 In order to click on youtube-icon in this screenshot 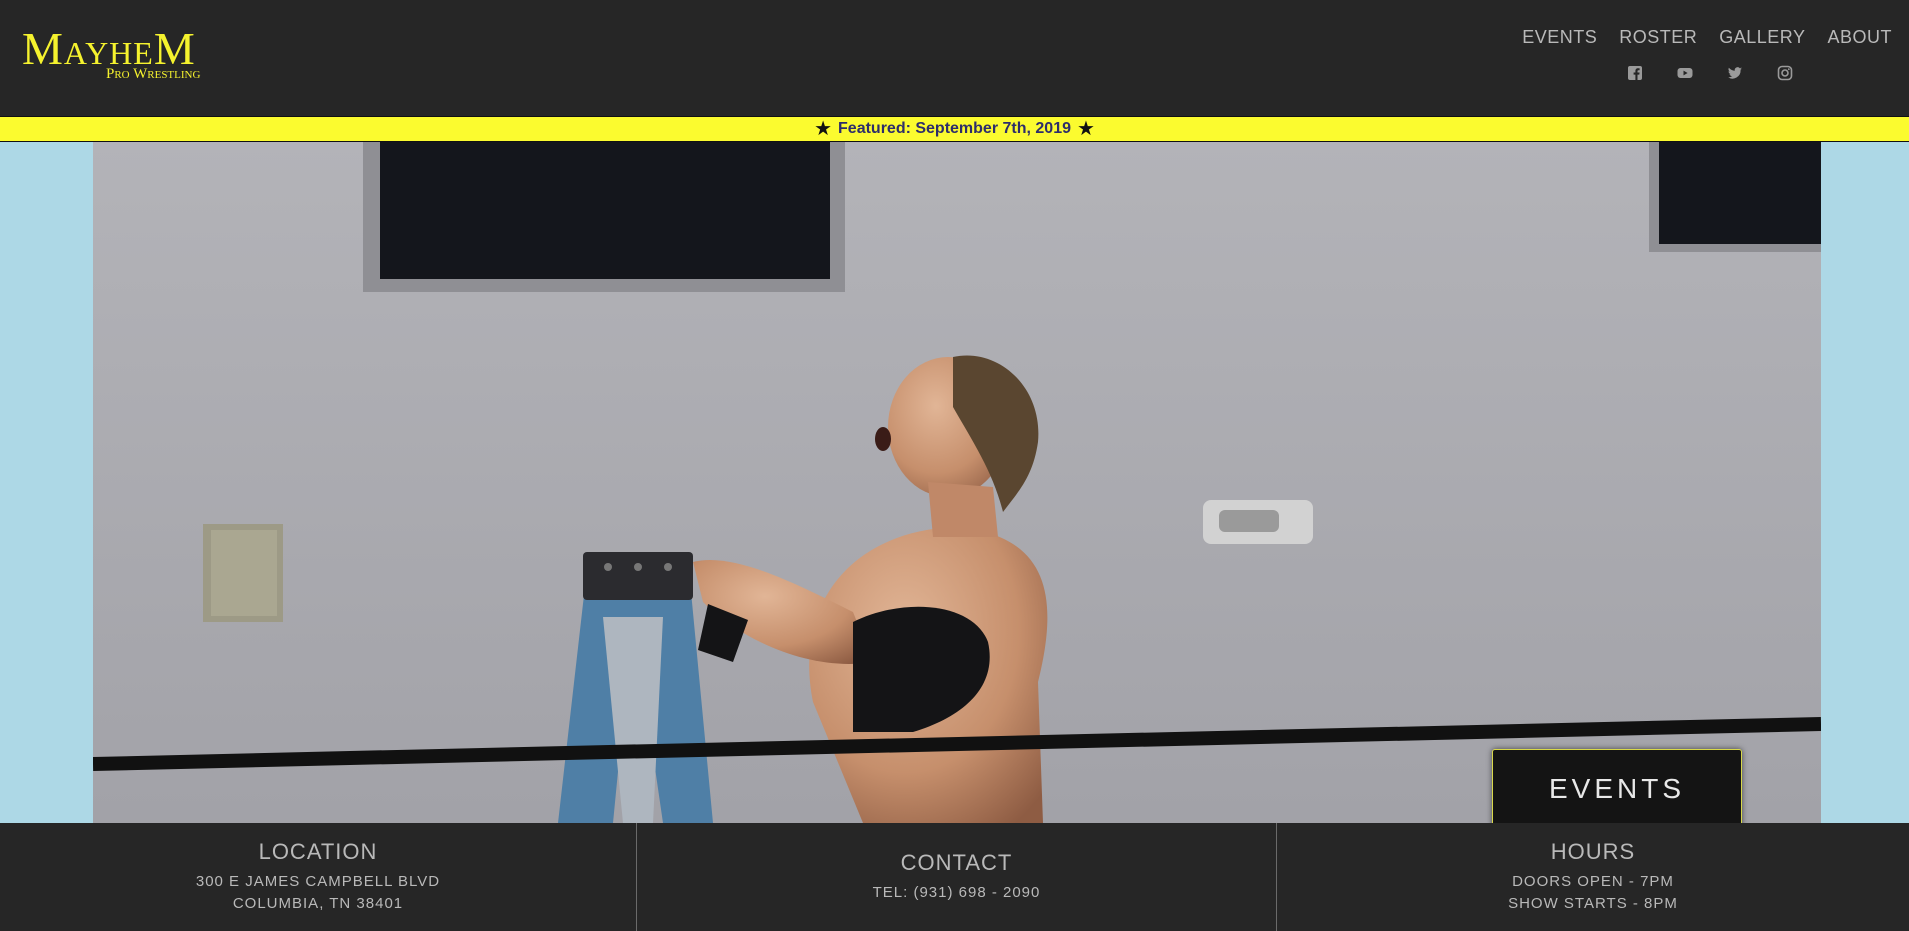, I will do `click(1685, 73)`.